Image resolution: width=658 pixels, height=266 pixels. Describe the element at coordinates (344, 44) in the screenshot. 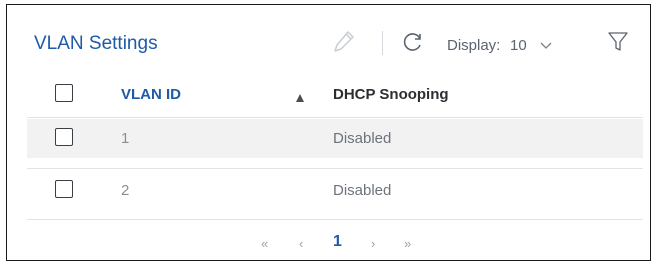

I see `pencil-icon` at that location.